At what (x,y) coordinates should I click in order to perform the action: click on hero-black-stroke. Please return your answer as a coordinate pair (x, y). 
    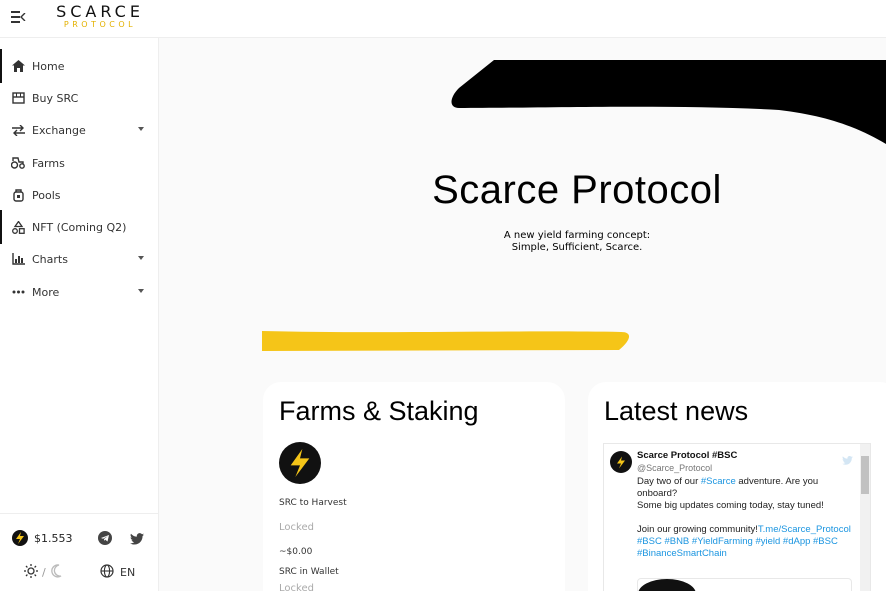
    Looking at the image, I should click on (668, 102).